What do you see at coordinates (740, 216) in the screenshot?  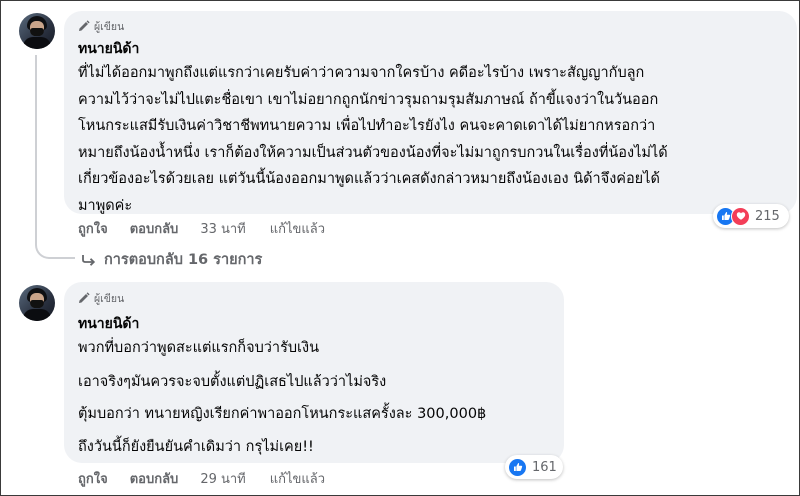 I see `love-icon` at bounding box center [740, 216].